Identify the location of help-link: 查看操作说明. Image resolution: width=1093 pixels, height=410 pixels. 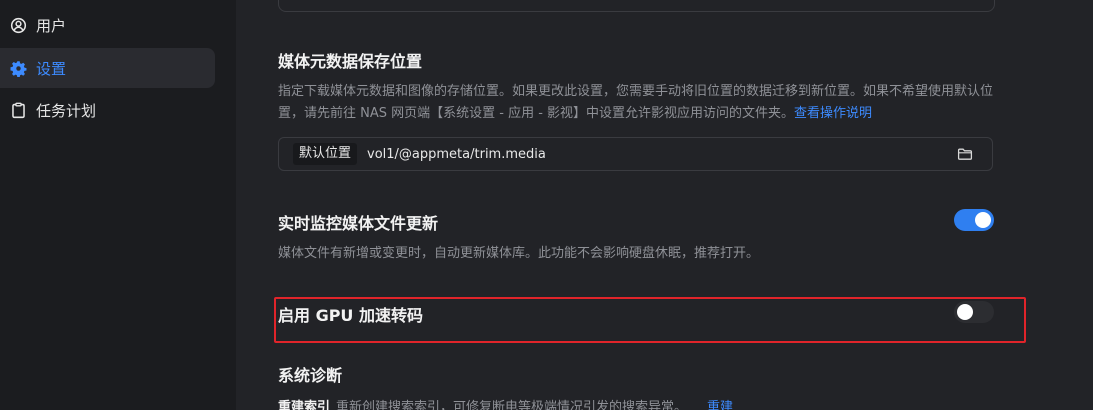
(833, 113).